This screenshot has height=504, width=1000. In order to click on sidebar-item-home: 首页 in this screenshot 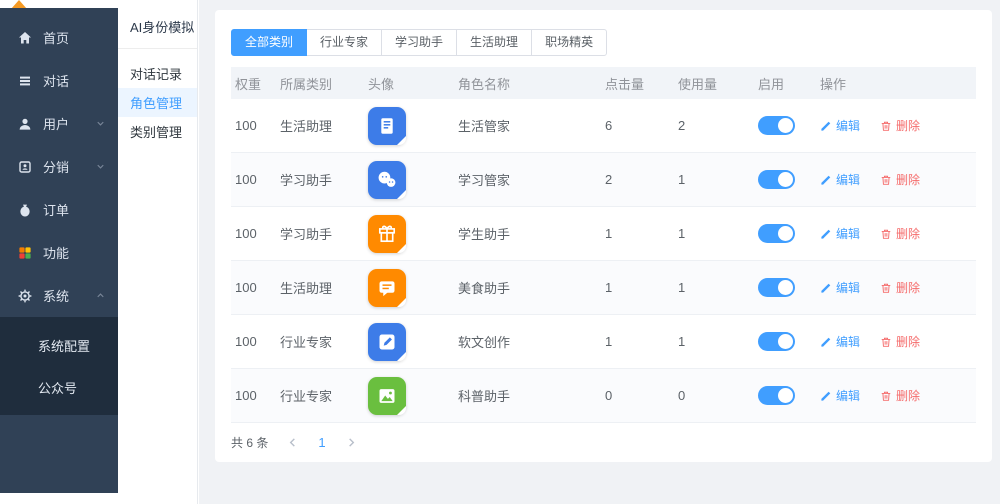, I will do `click(59, 37)`.